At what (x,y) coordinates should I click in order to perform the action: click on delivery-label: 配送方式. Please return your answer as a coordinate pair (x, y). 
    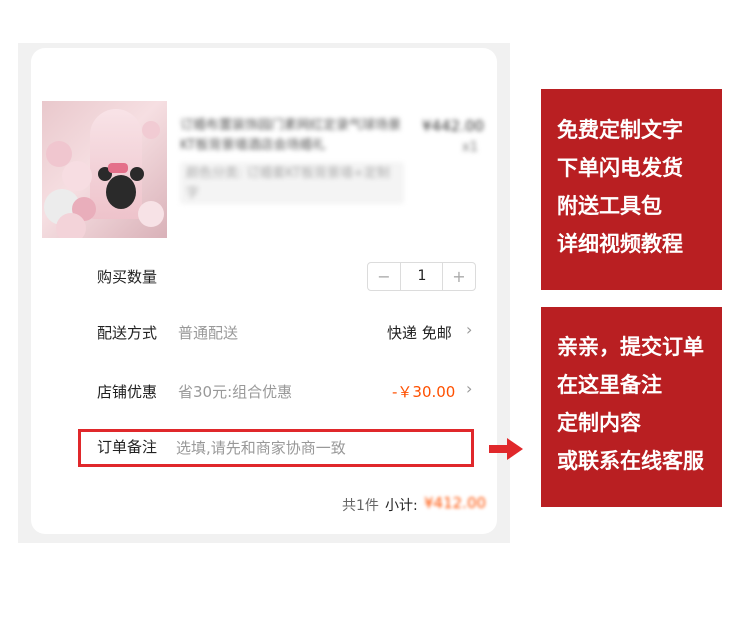
    Looking at the image, I should click on (127, 333).